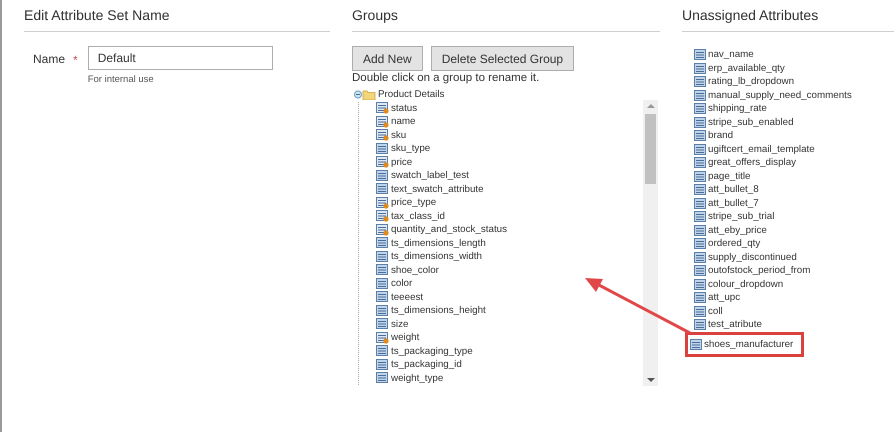 The width and height of the screenshot is (894, 432). I want to click on tree-item: color, so click(401, 284).